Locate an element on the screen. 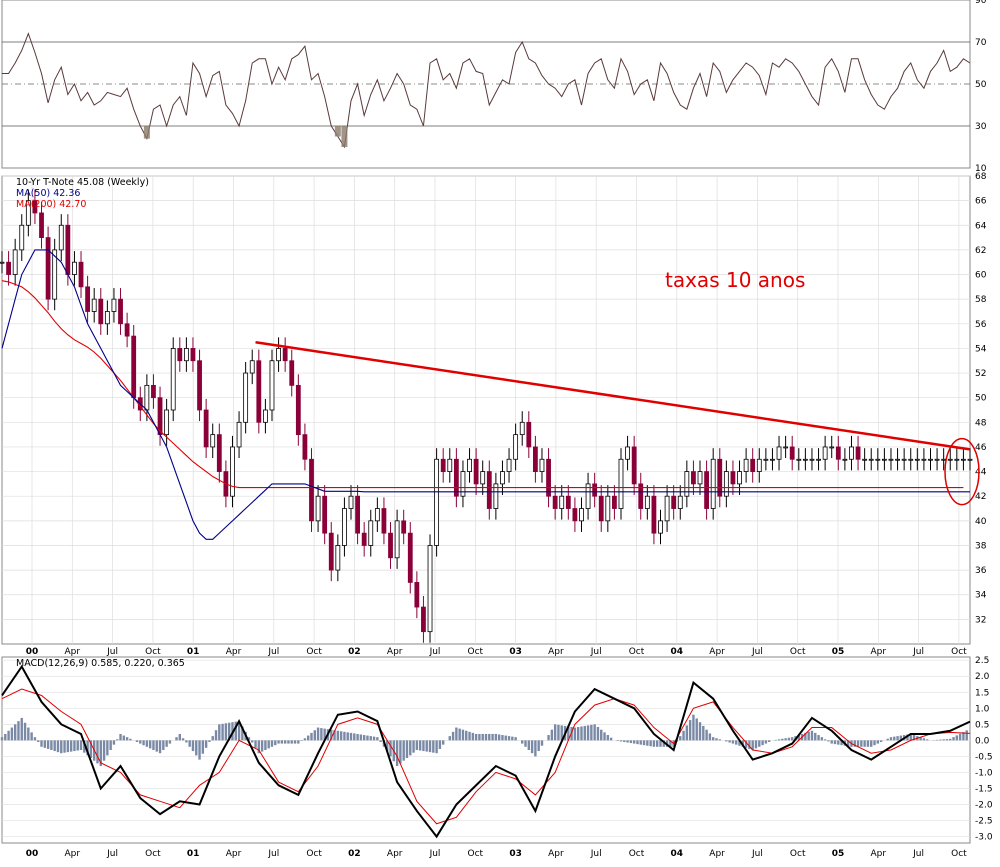  macd-tick-label: 0.0 is located at coordinates (982, 741).